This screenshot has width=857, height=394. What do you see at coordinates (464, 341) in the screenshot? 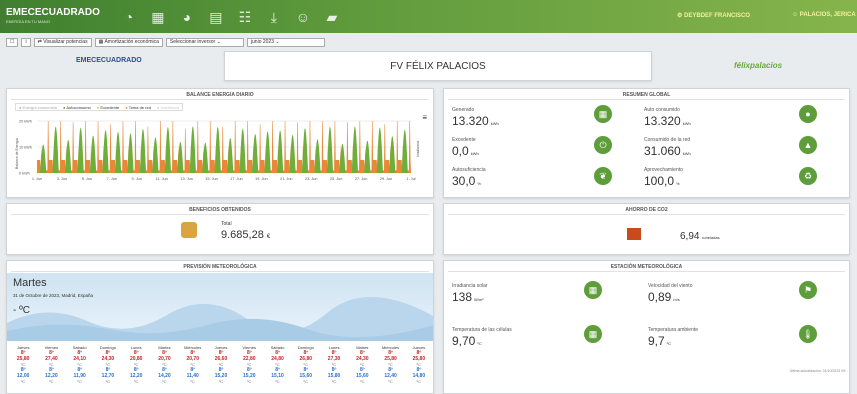
I see `stat-number: 9,70` at bounding box center [464, 341].